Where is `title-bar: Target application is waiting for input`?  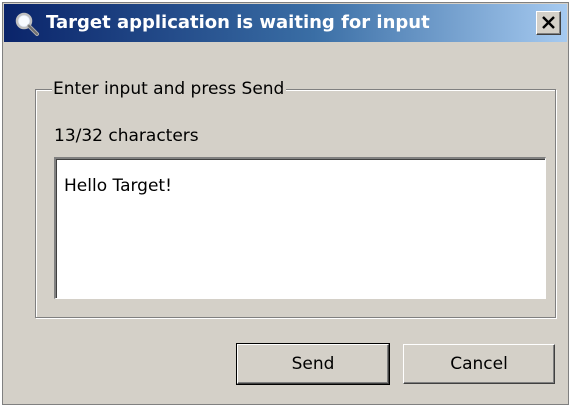 title-bar: Target application is waiting for input is located at coordinates (285, 23).